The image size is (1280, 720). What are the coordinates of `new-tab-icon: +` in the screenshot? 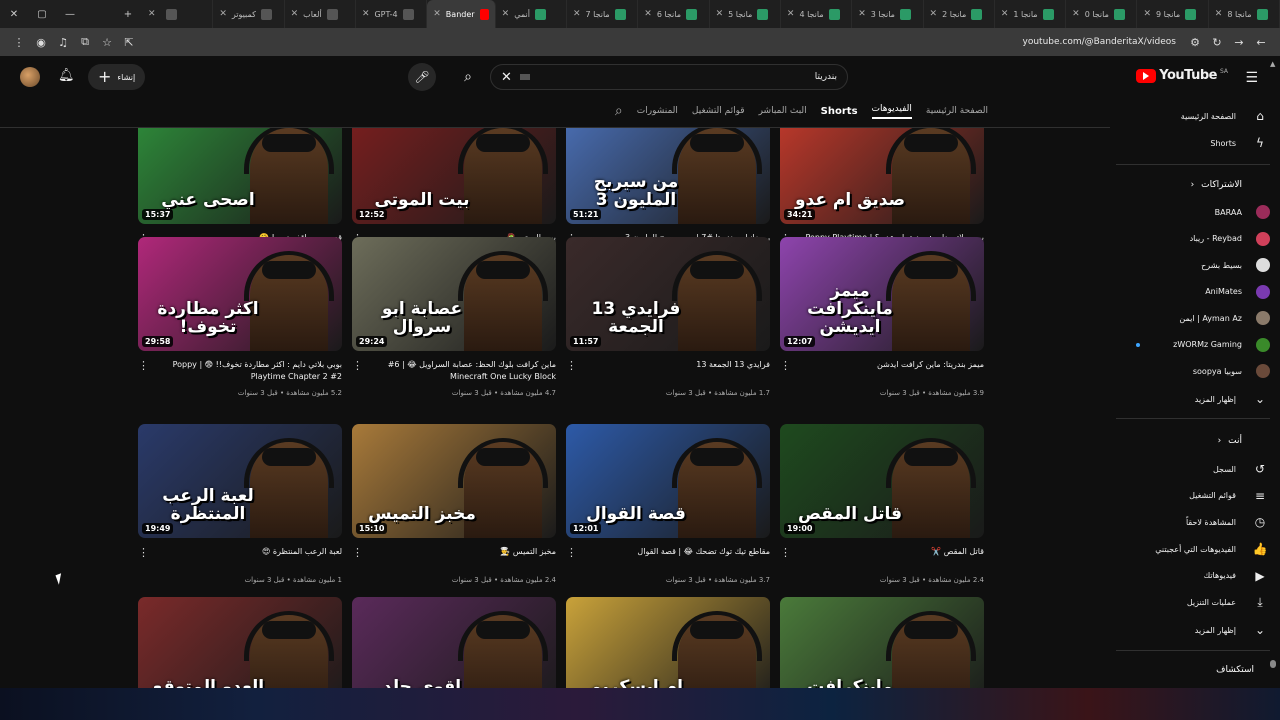 It's located at (128, 14).